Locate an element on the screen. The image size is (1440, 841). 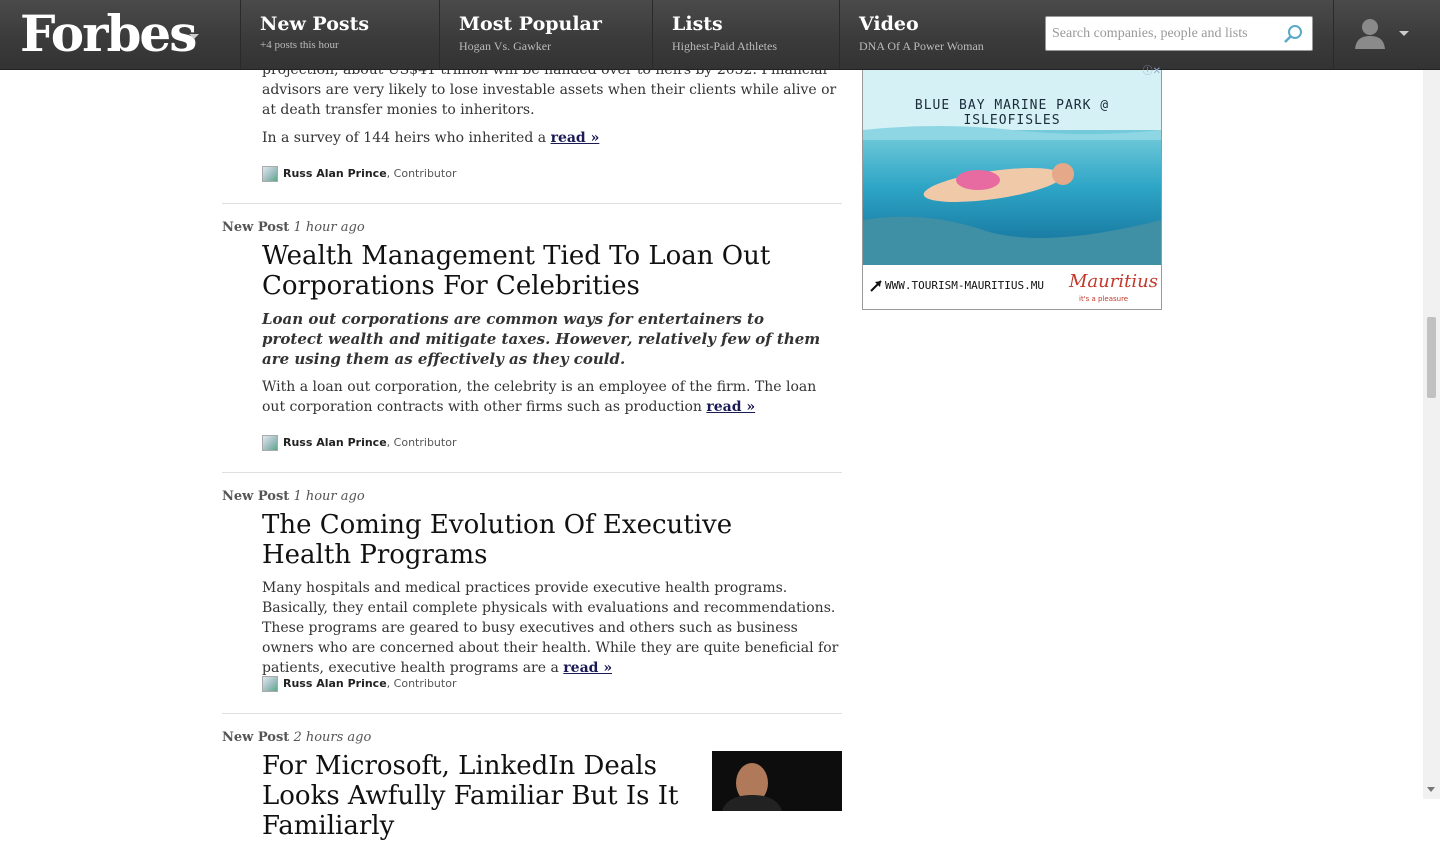
nav-tab-subtitle: +4 posts this hour is located at coordinates (299, 45).